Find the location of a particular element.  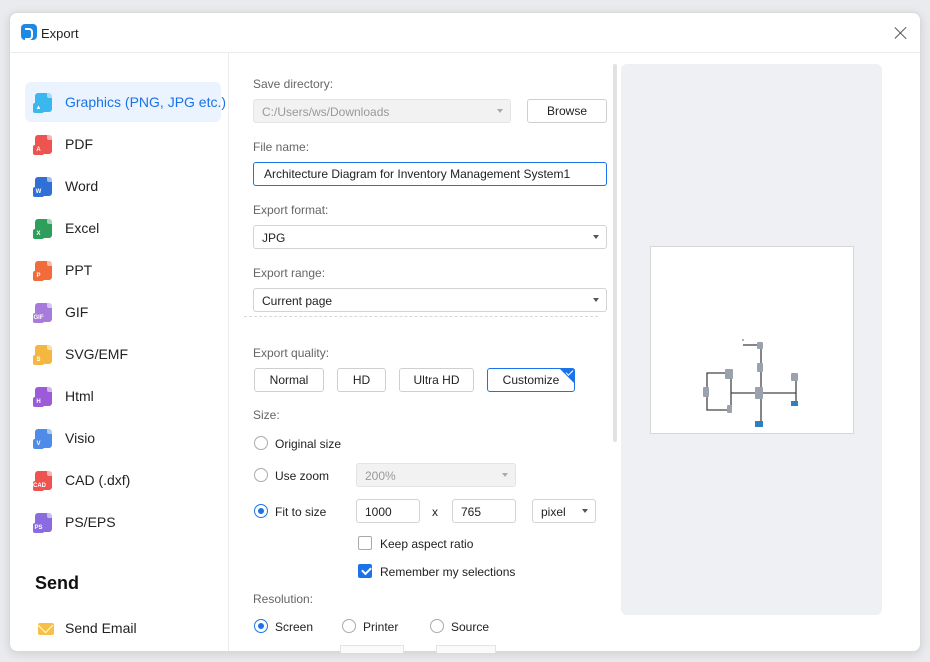

original-size-radio is located at coordinates (261, 443).